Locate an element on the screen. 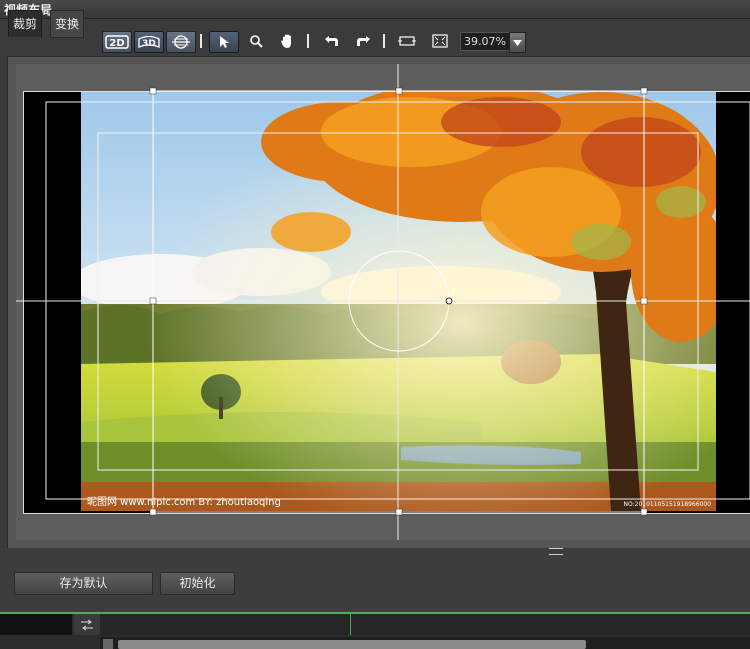 Image resolution: width=750 pixels, height=649 pixels. fit-window-icon is located at coordinates (407, 41).